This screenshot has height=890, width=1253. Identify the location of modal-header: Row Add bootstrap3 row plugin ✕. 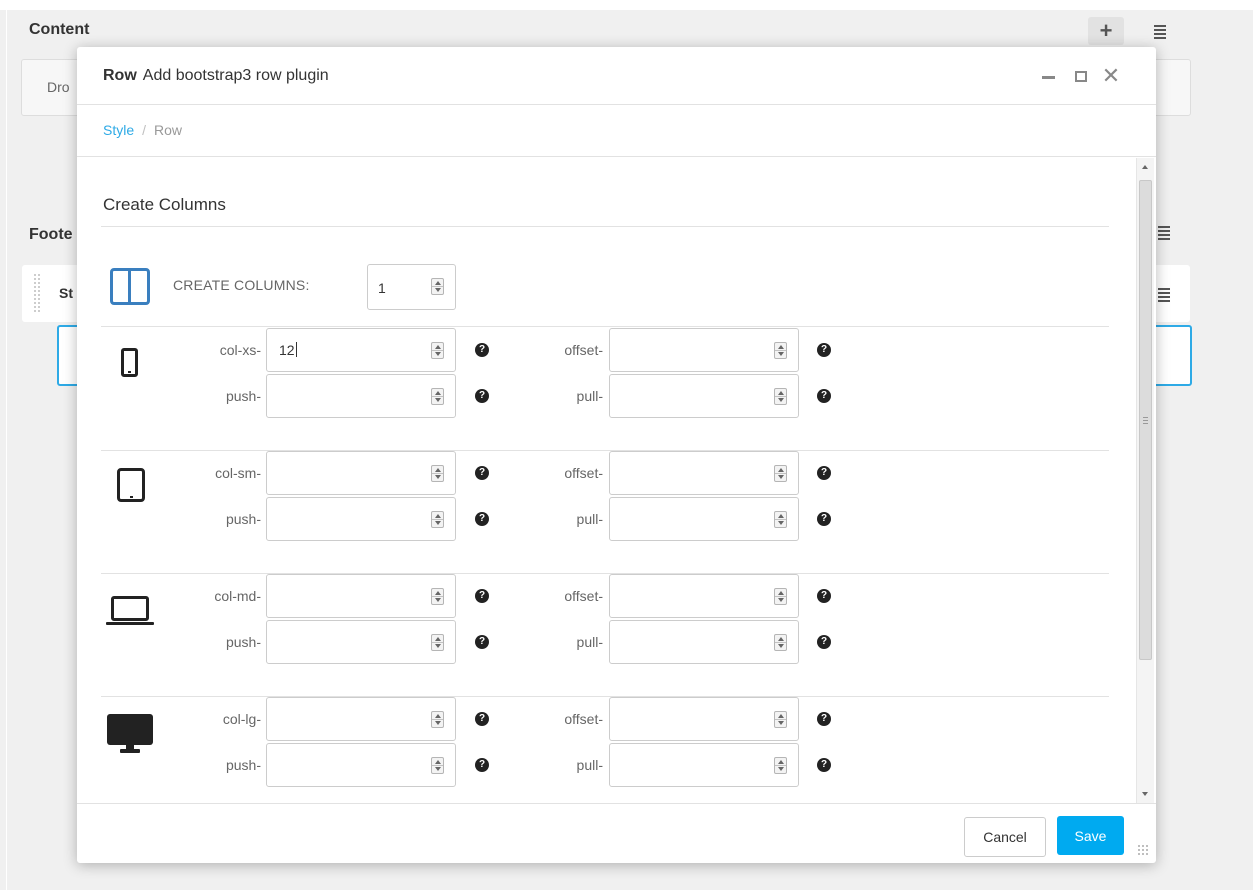
(616, 76).